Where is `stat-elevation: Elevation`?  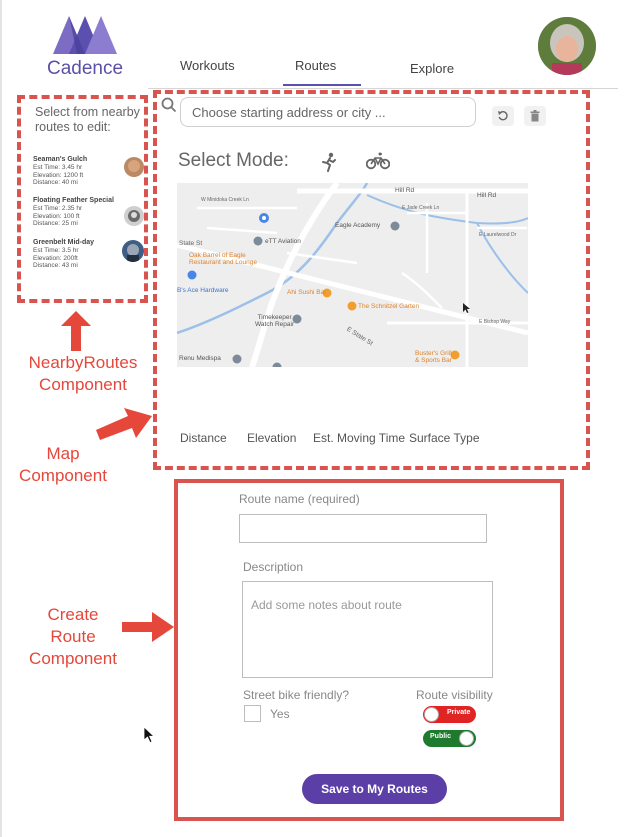 stat-elevation: Elevation is located at coordinates (272, 438).